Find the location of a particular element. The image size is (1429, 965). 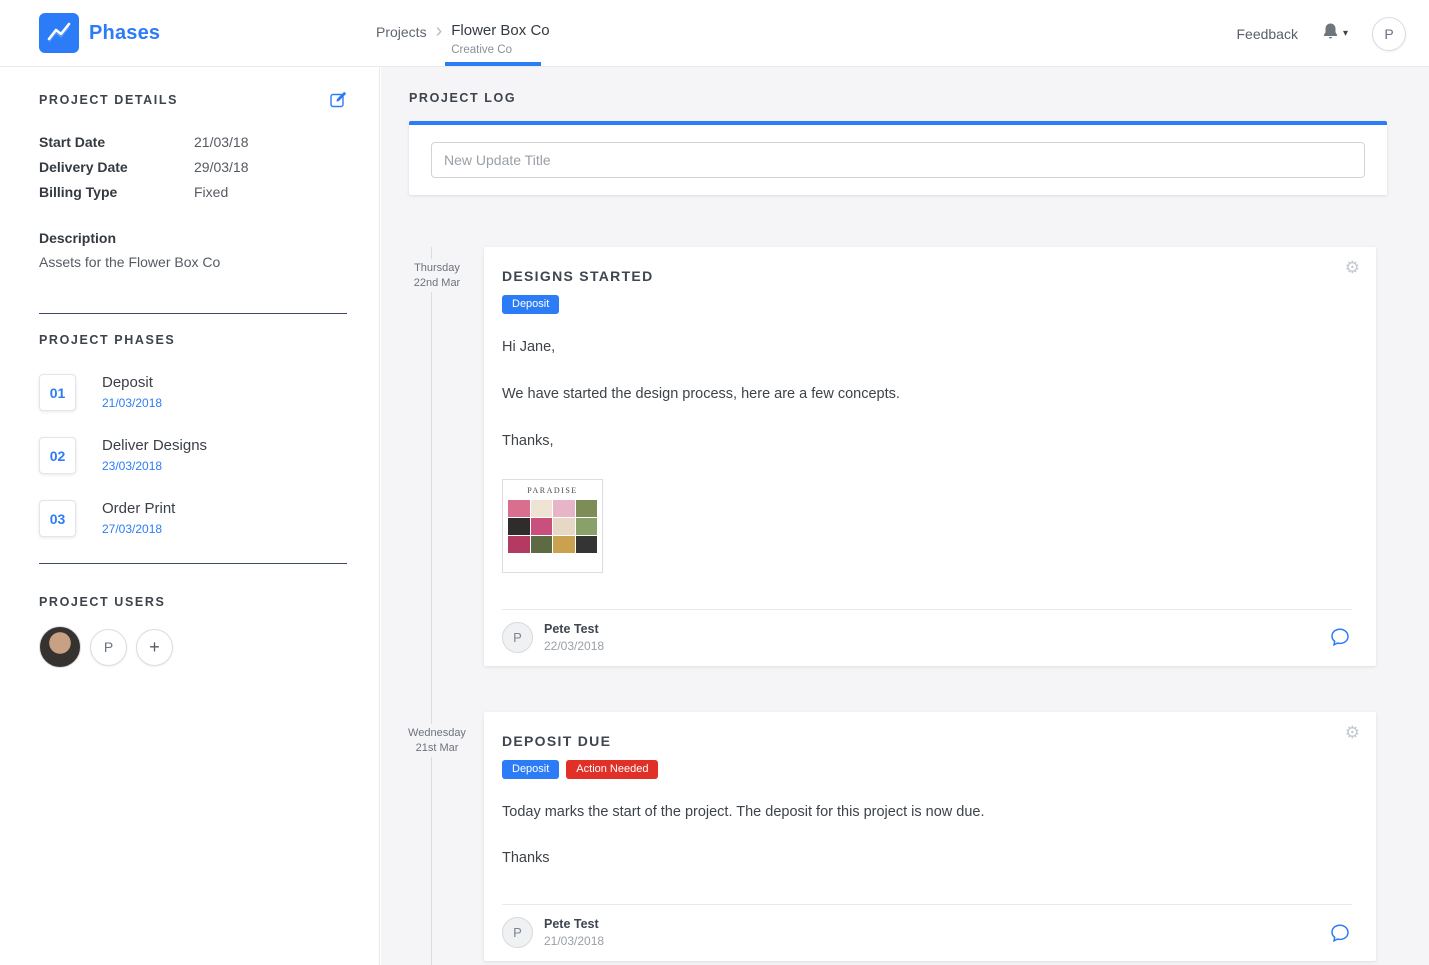

user-menu-avatar: P is located at coordinates (1389, 33).